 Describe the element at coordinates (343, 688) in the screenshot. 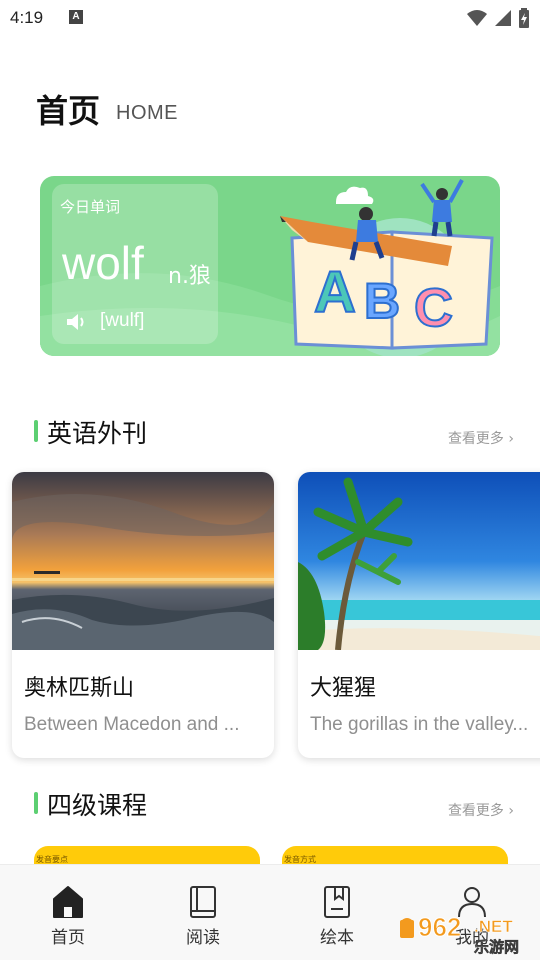

I see `article-title: 大猩猩` at that location.